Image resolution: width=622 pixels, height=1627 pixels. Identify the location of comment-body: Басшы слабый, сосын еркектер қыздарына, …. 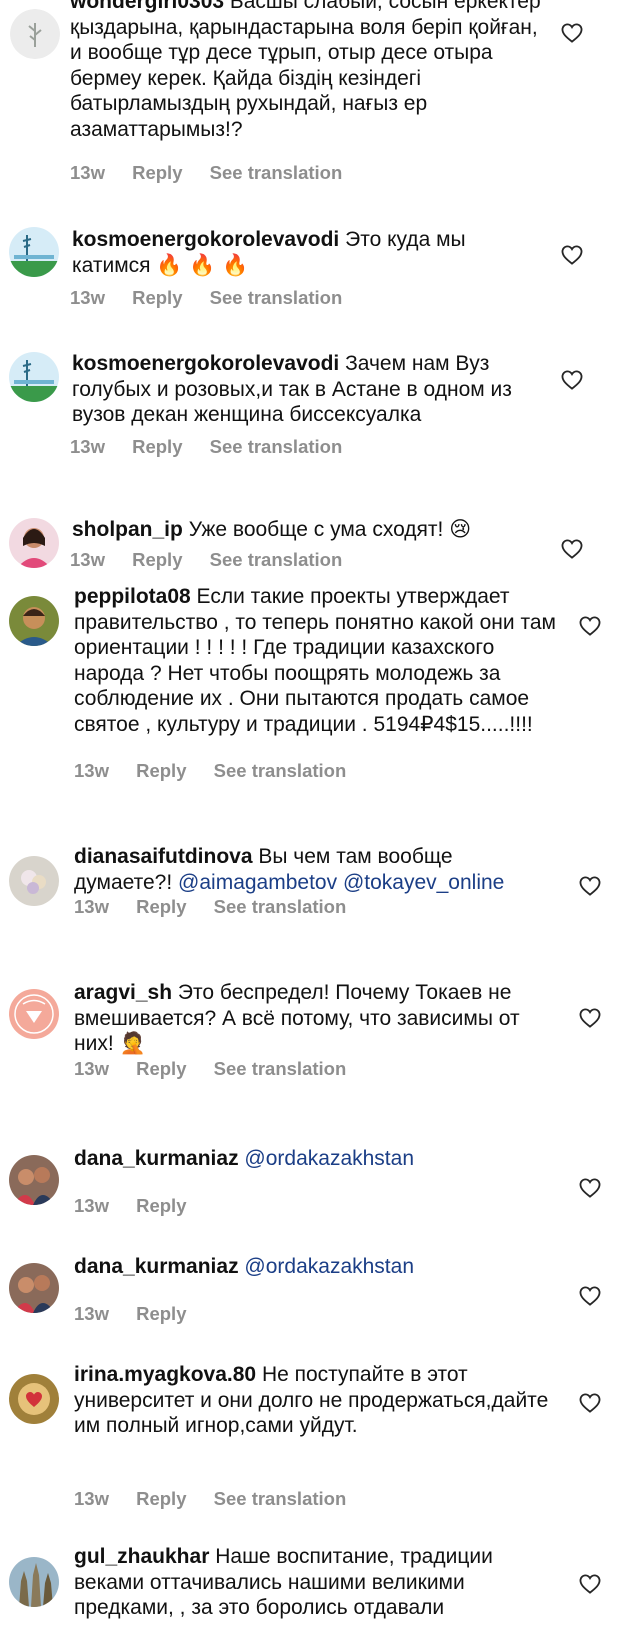
(305, 70).